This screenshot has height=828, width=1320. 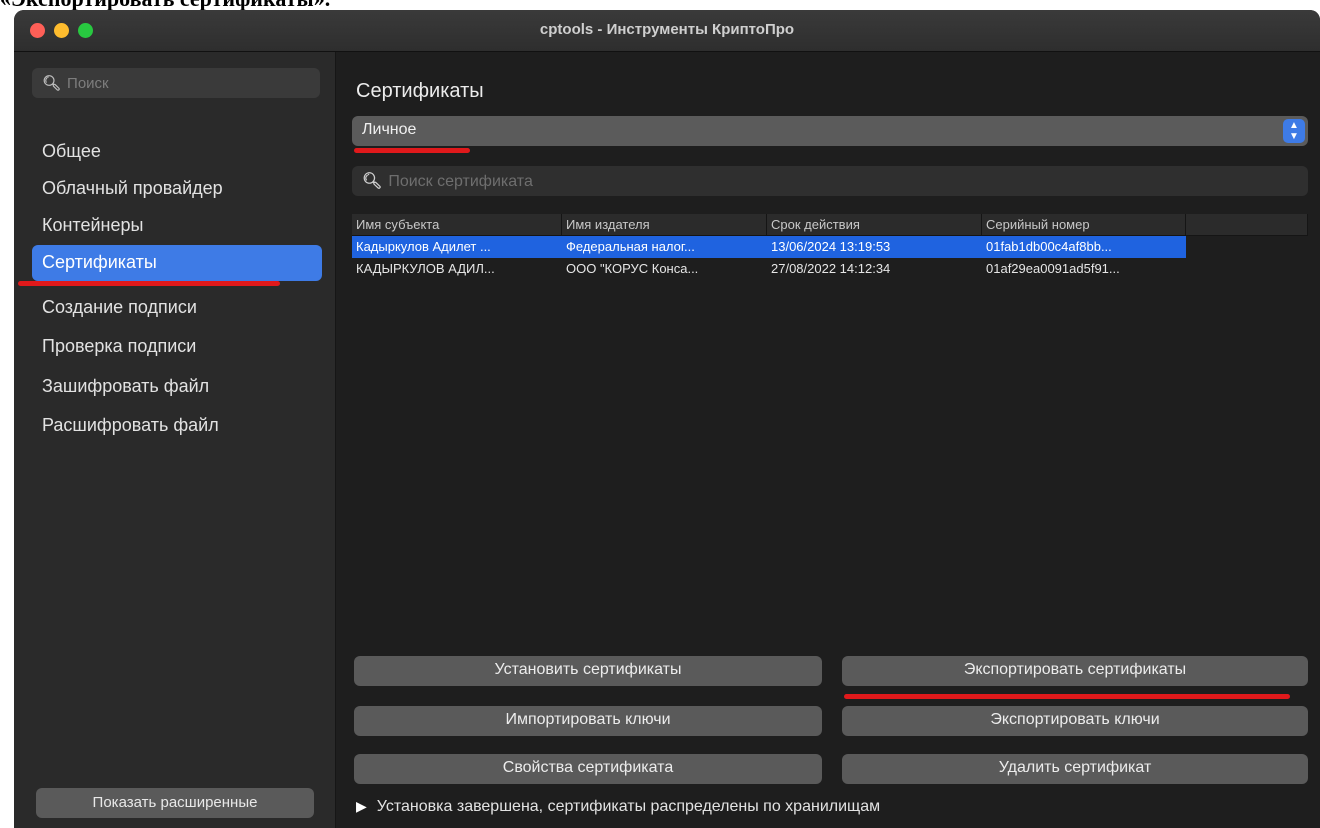 I want to click on cell-validity: 13/06/2024 13:19:53, so click(x=874, y=247).